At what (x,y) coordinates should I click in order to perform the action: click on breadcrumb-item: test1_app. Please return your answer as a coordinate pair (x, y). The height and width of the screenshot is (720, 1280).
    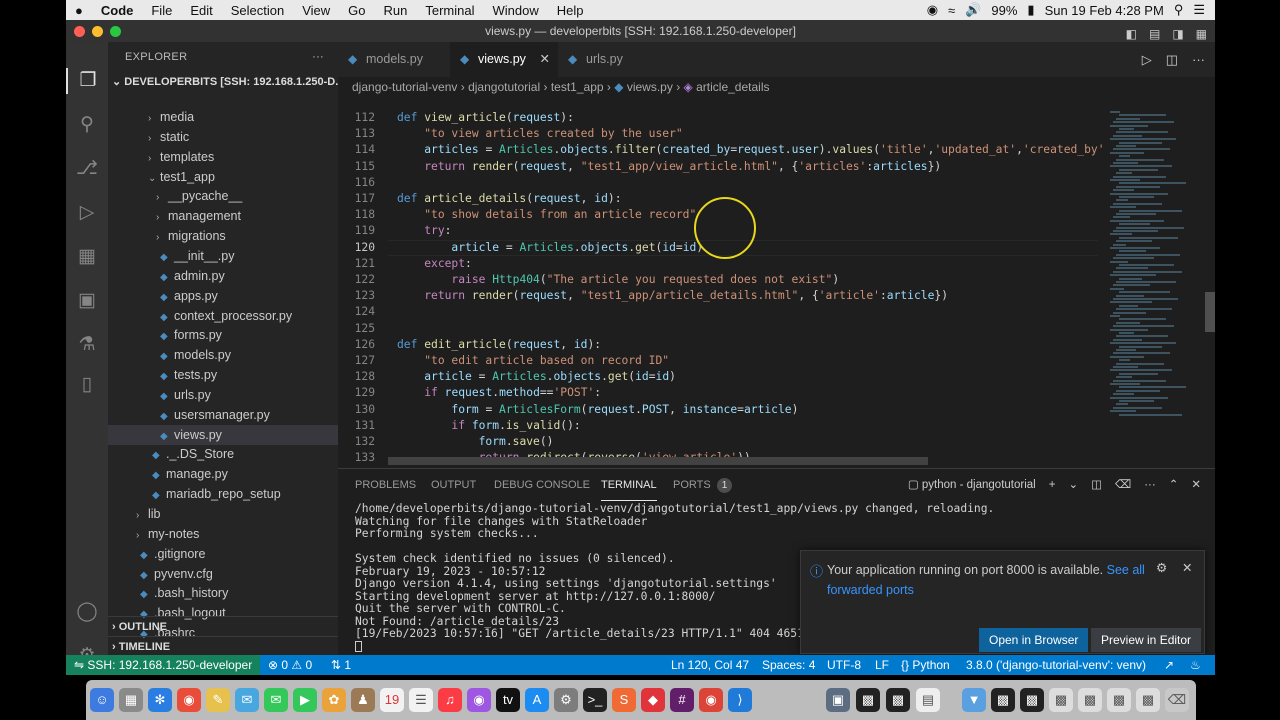
    Looking at the image, I should click on (577, 87).